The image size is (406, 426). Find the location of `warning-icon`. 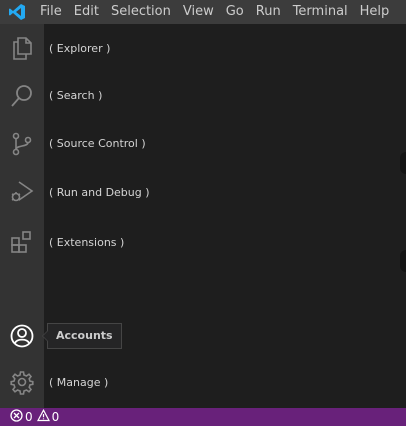

warning-icon is located at coordinates (43, 416).